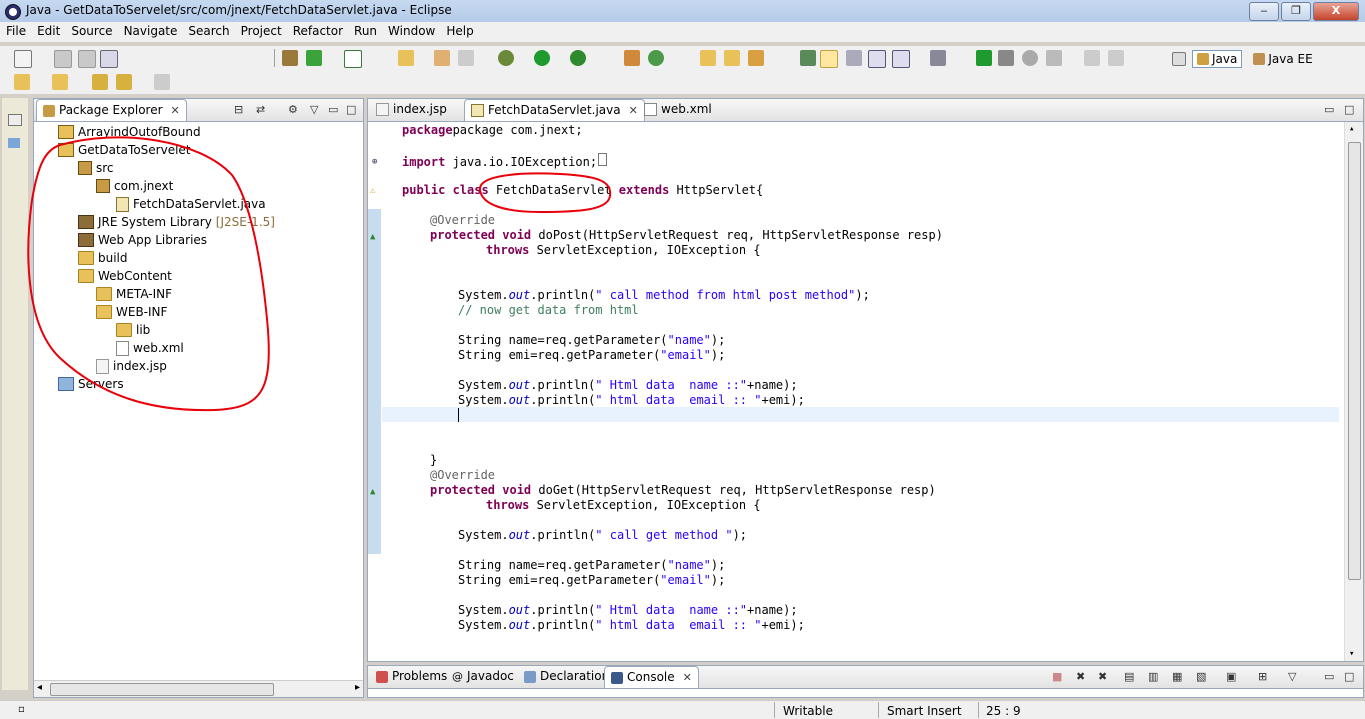  I want to click on forward-icon, so click(1116, 58).